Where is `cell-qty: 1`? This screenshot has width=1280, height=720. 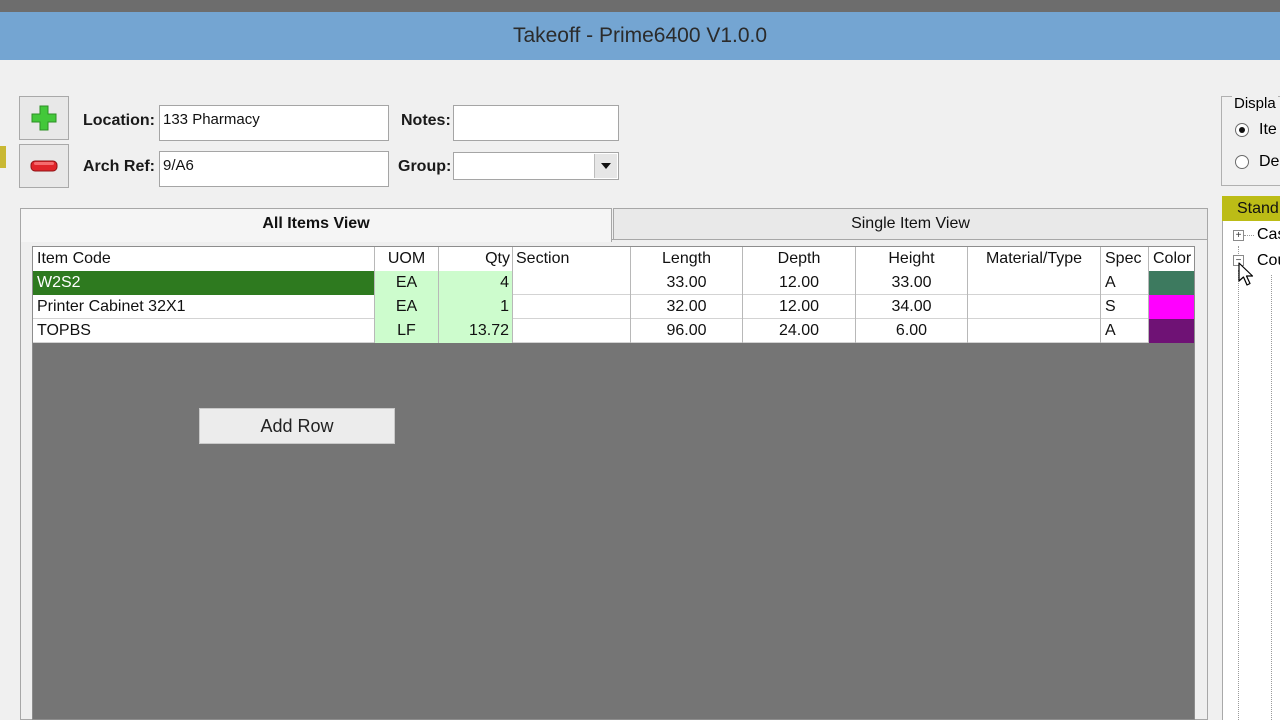 cell-qty: 1 is located at coordinates (476, 307).